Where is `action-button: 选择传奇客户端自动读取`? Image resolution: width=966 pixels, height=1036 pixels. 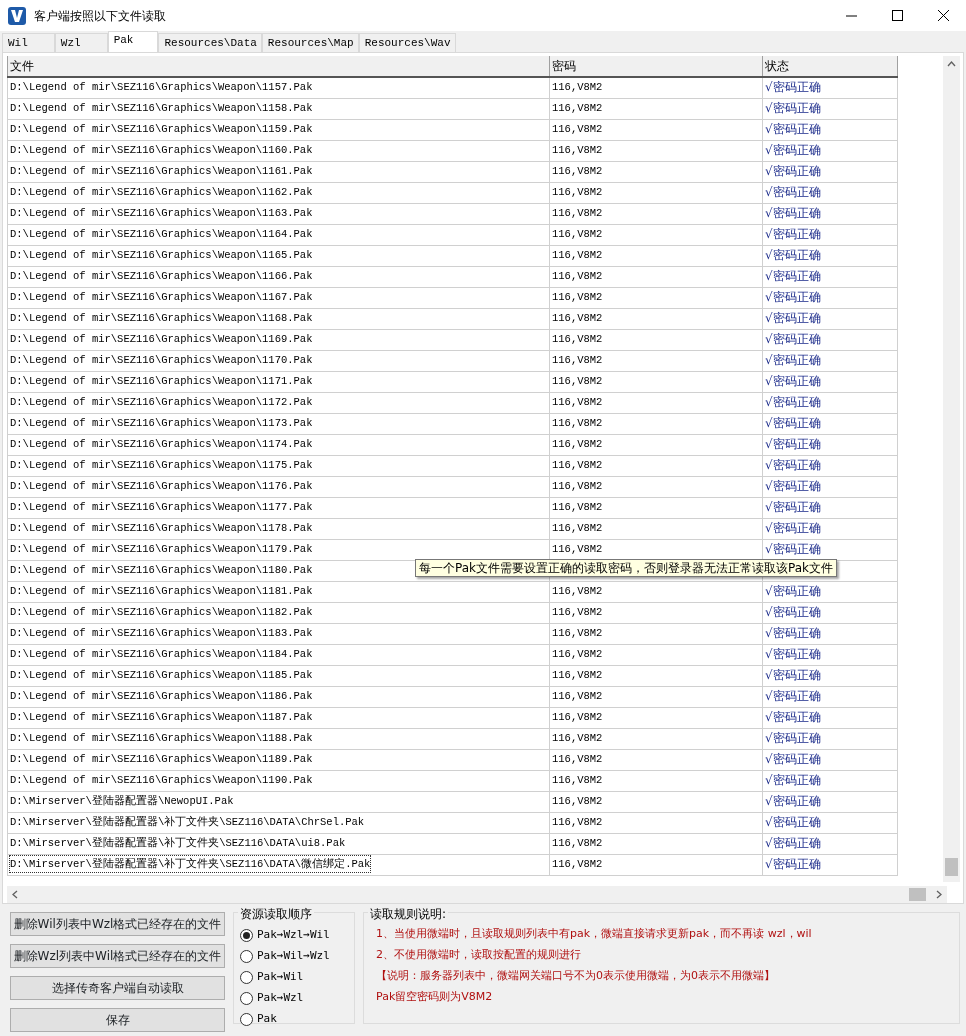 action-button: 选择传奇客户端自动读取 is located at coordinates (117, 988).